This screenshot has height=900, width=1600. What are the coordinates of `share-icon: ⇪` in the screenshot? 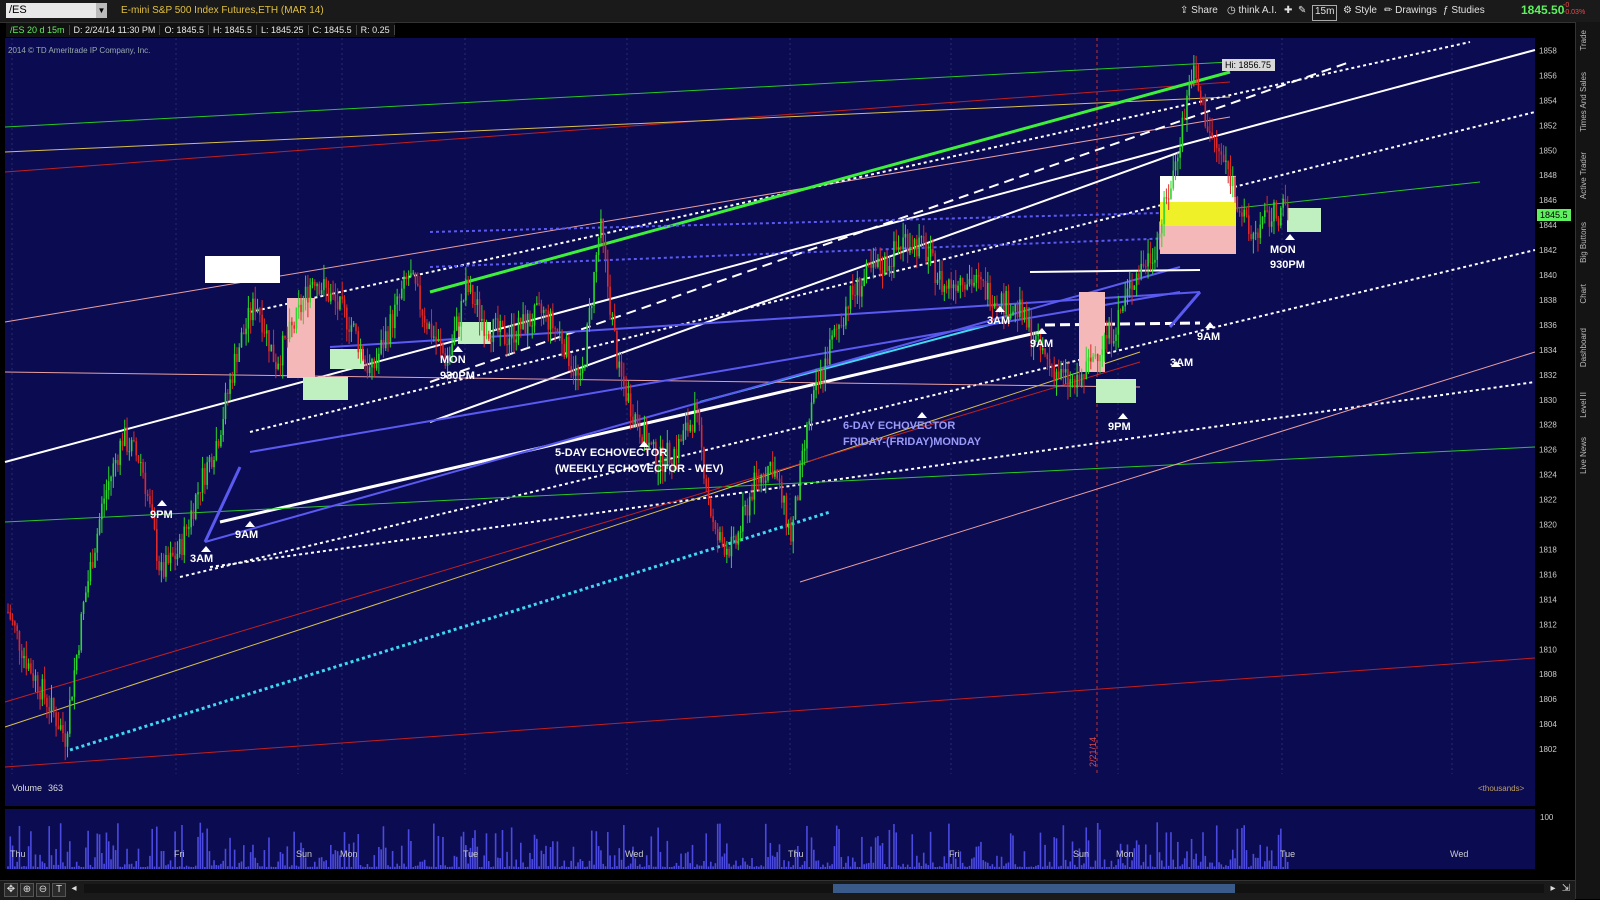 It's located at (1184, 10).